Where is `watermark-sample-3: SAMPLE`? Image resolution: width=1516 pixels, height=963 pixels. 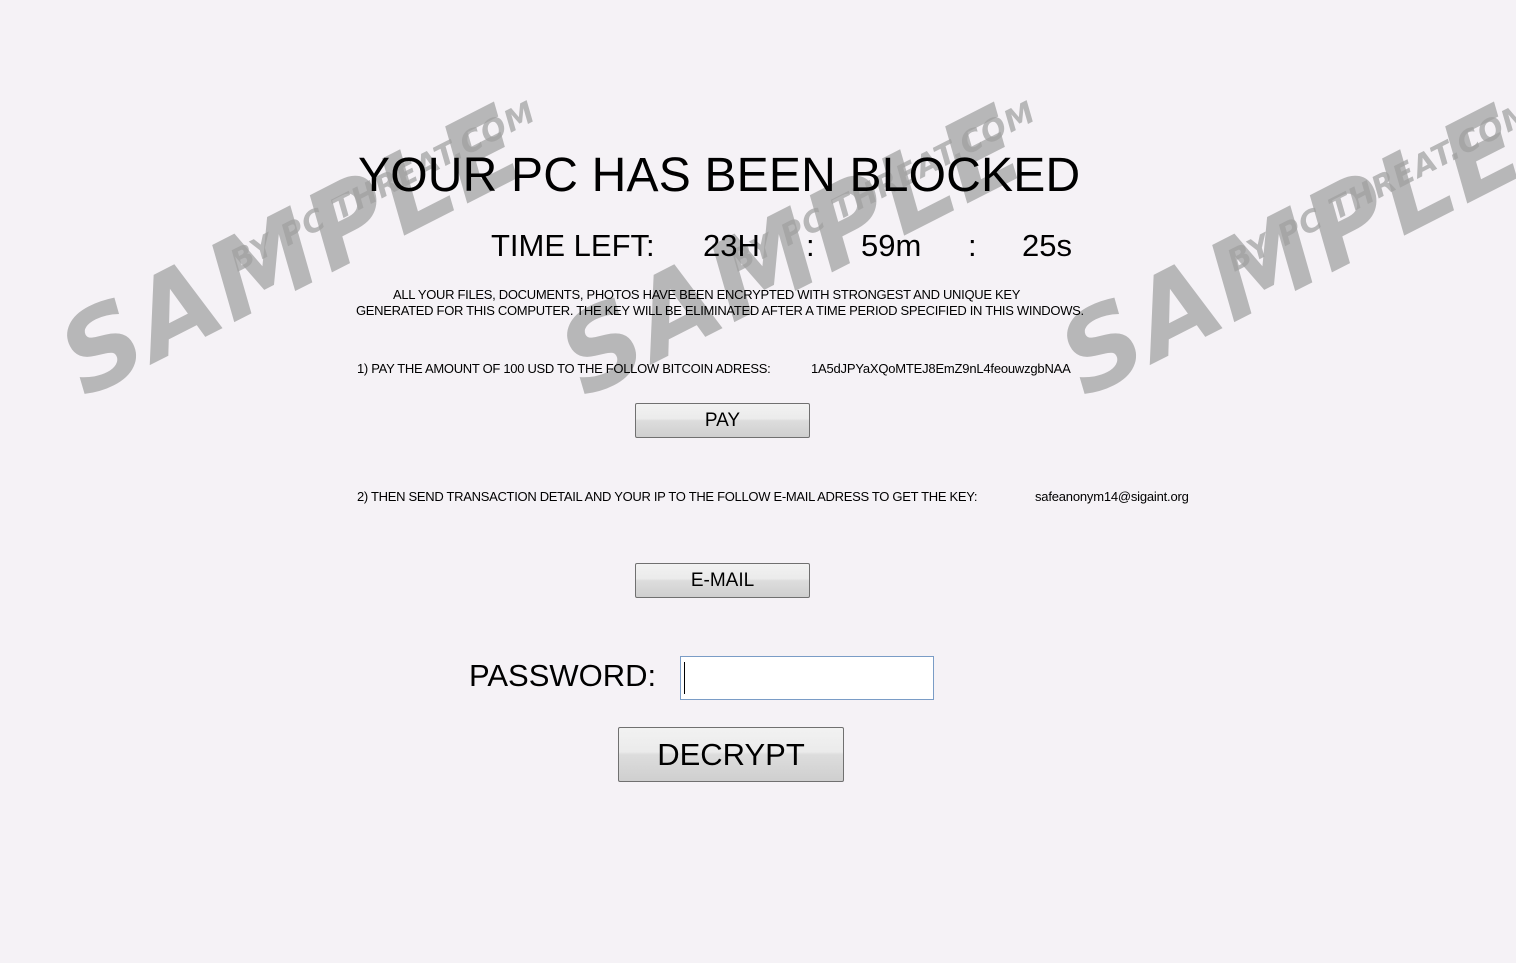 watermark-sample-3: SAMPLE is located at coordinates (1278, 251).